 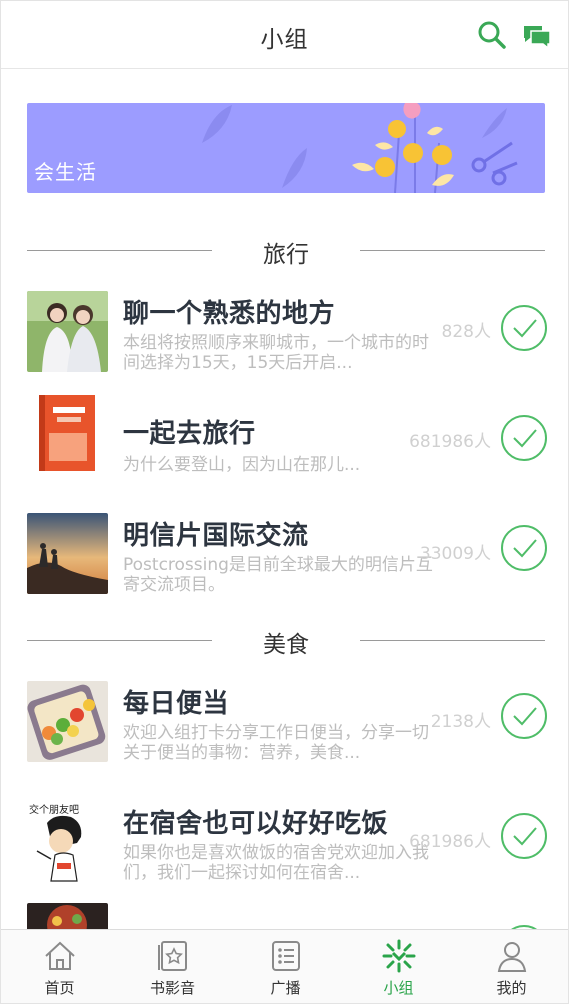 What do you see at coordinates (537, 35) in the screenshot?
I see `chat-icon` at bounding box center [537, 35].